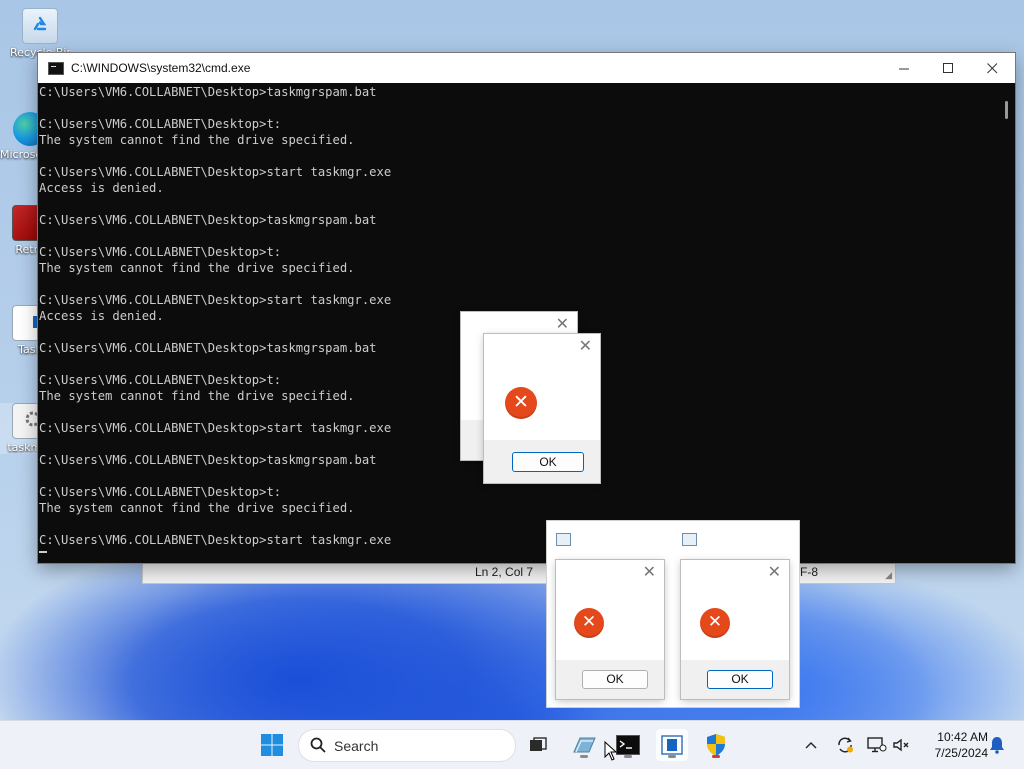  Describe the element at coordinates (962, 737) in the screenshot. I see `clock-time: 10:42 AM` at that location.